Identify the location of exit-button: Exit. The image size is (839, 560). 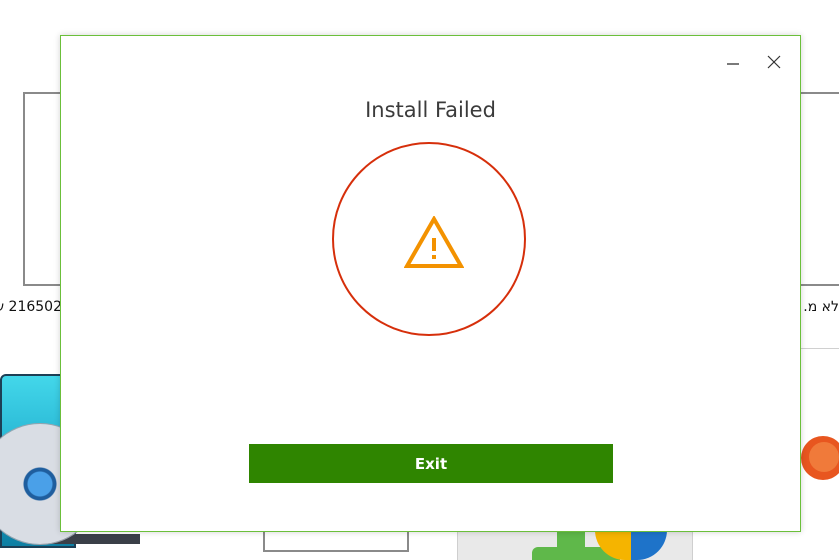
(431, 463).